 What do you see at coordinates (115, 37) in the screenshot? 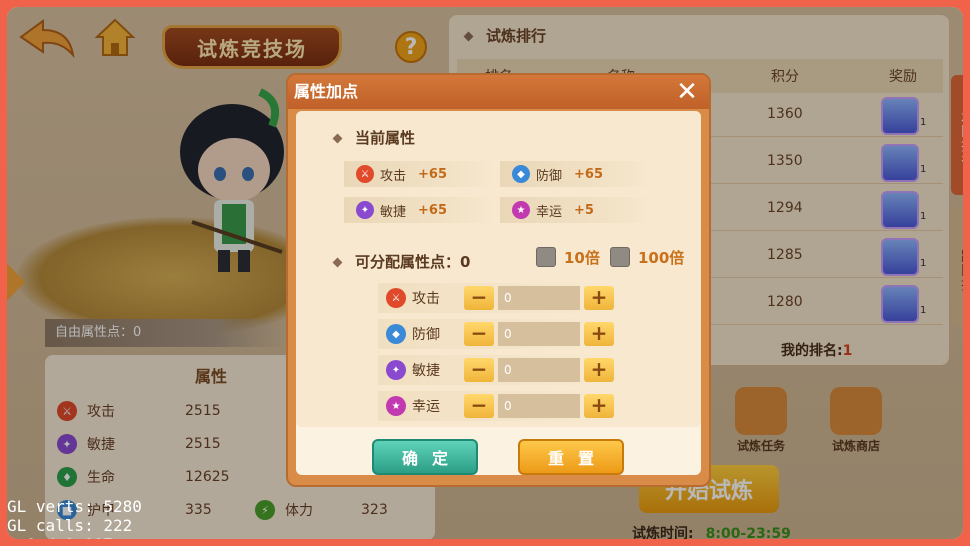
I see `home-icon` at bounding box center [115, 37].